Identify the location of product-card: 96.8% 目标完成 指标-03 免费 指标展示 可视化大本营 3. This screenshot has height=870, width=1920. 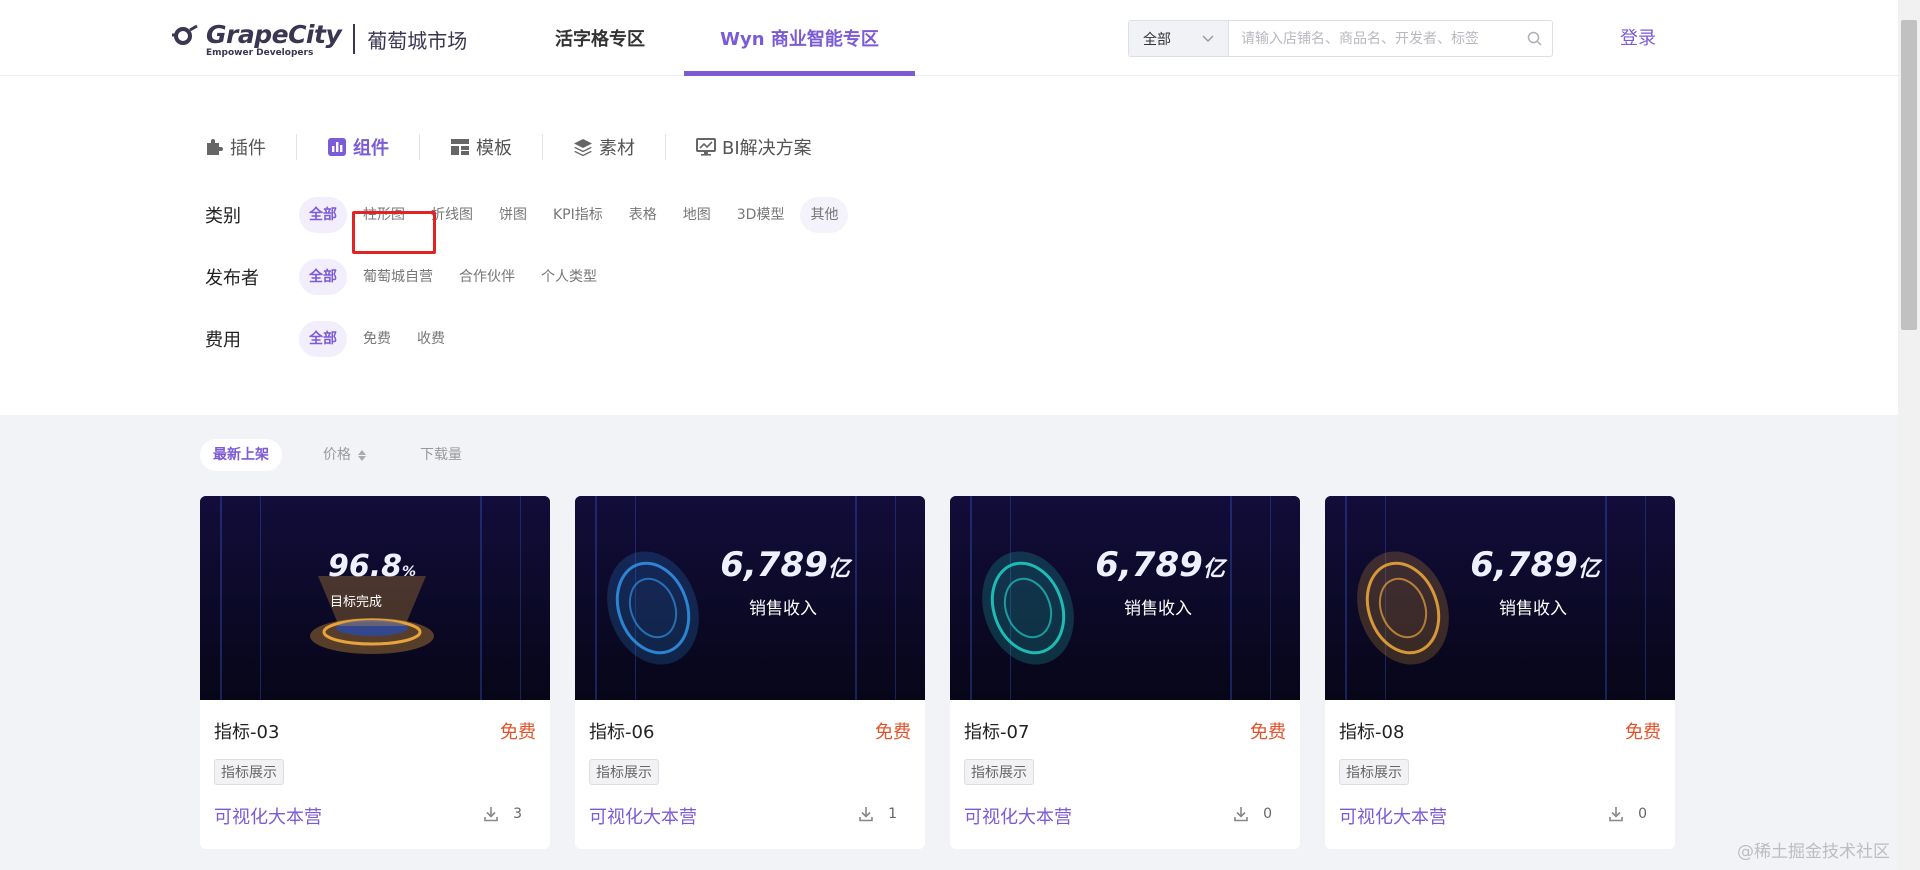
(375, 672).